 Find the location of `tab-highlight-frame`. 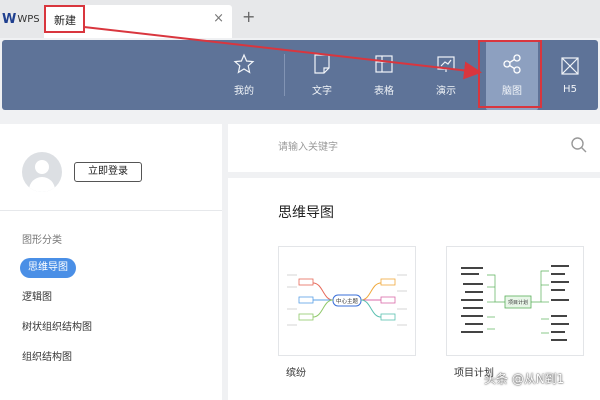

tab-highlight-frame is located at coordinates (64, 19).